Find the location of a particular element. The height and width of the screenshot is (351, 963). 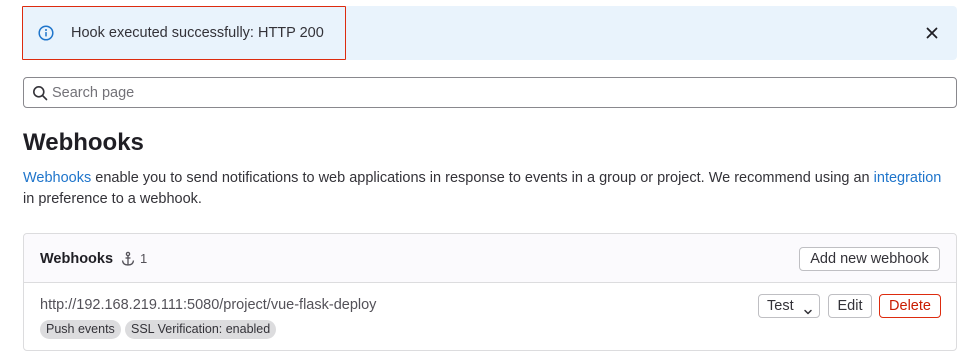

search-input is located at coordinates (497, 92).